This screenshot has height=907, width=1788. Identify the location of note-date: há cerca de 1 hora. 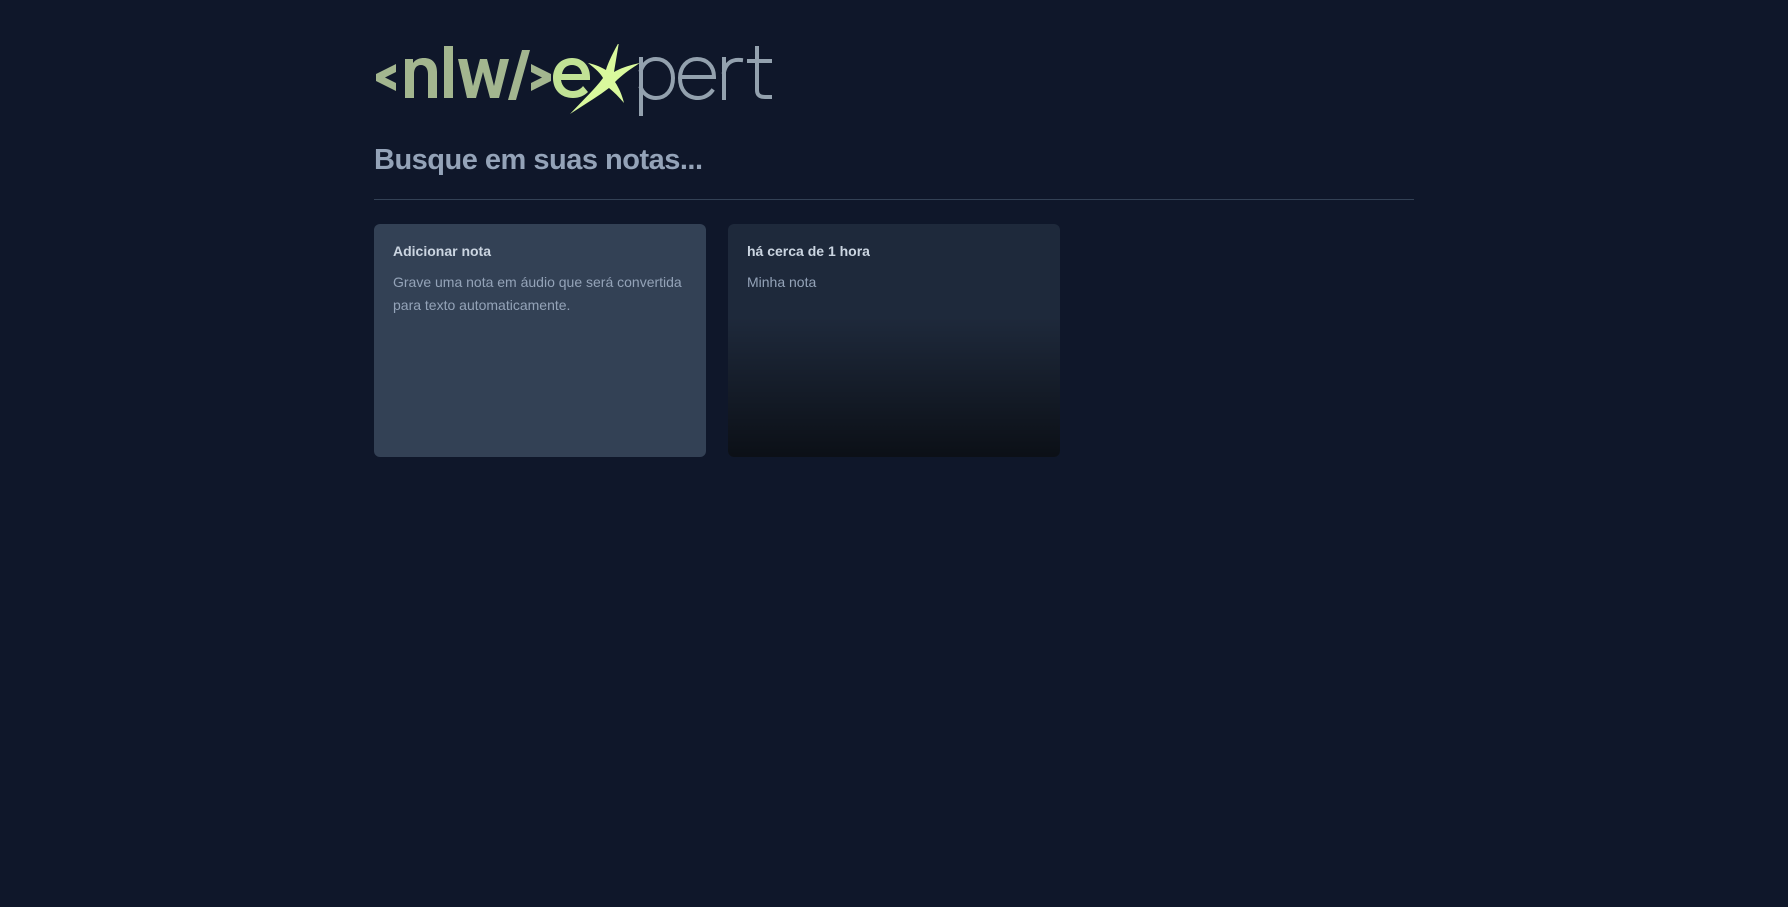
(808, 251).